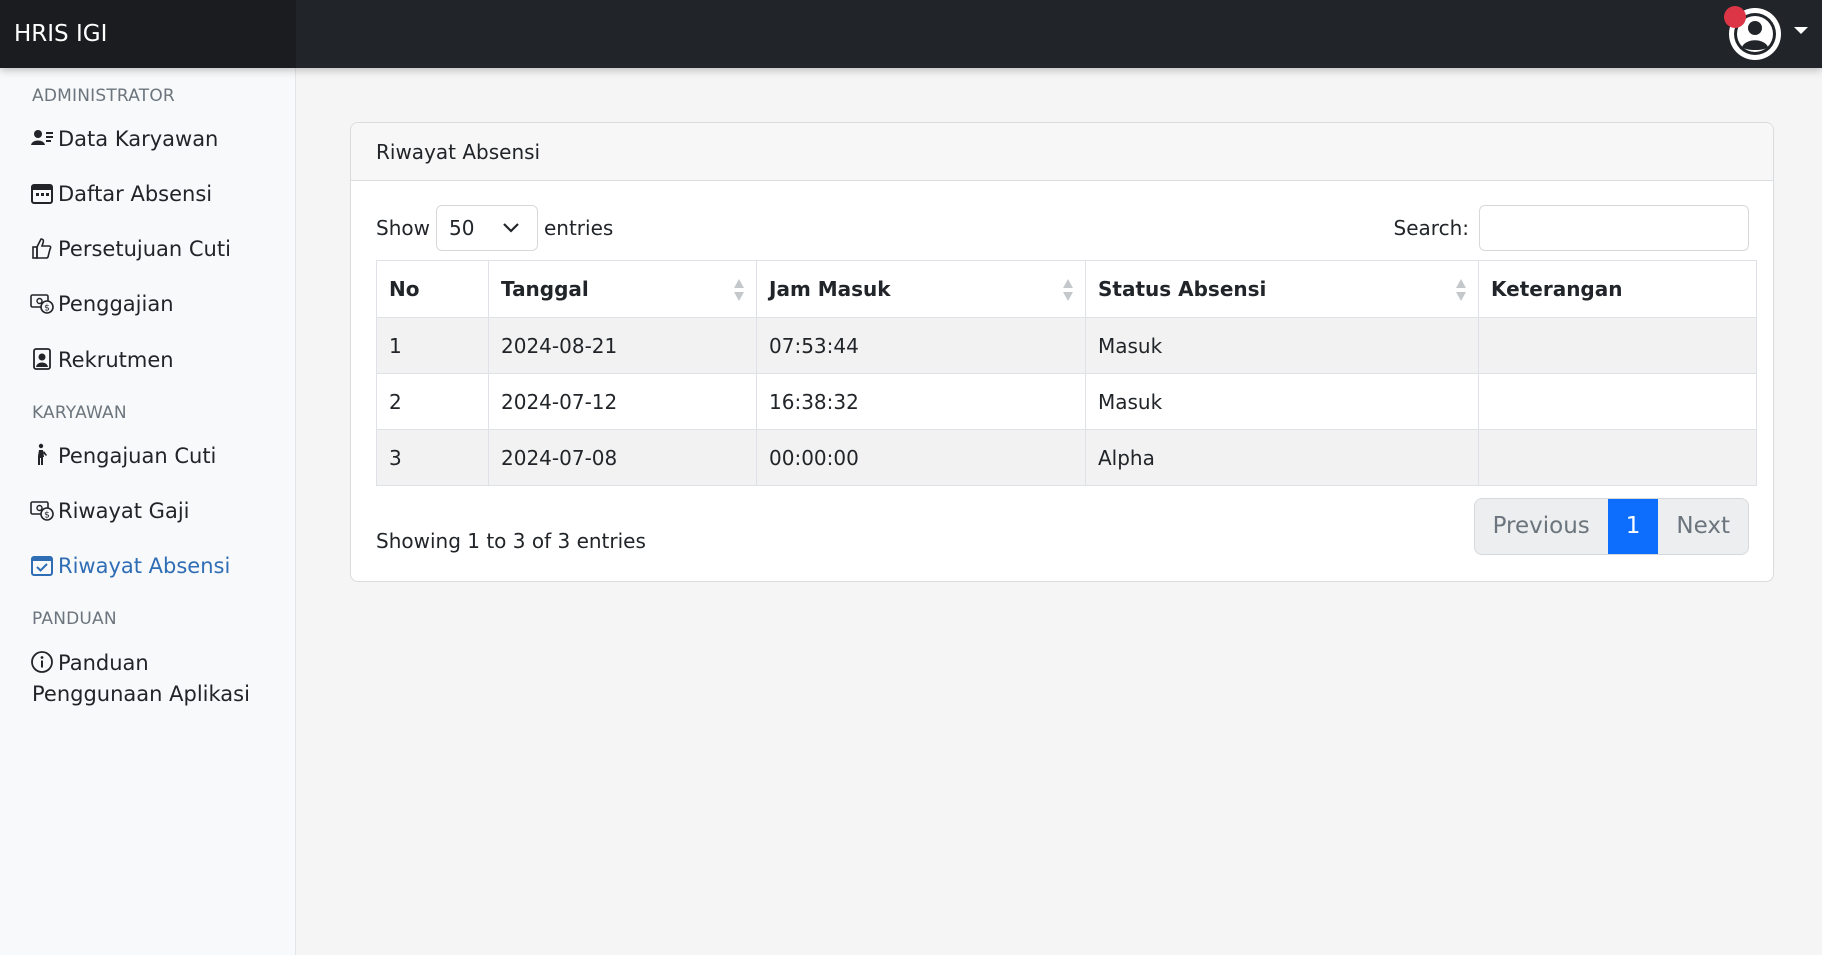  What do you see at coordinates (42, 248) in the screenshot?
I see `thumbs-up-icon` at bounding box center [42, 248].